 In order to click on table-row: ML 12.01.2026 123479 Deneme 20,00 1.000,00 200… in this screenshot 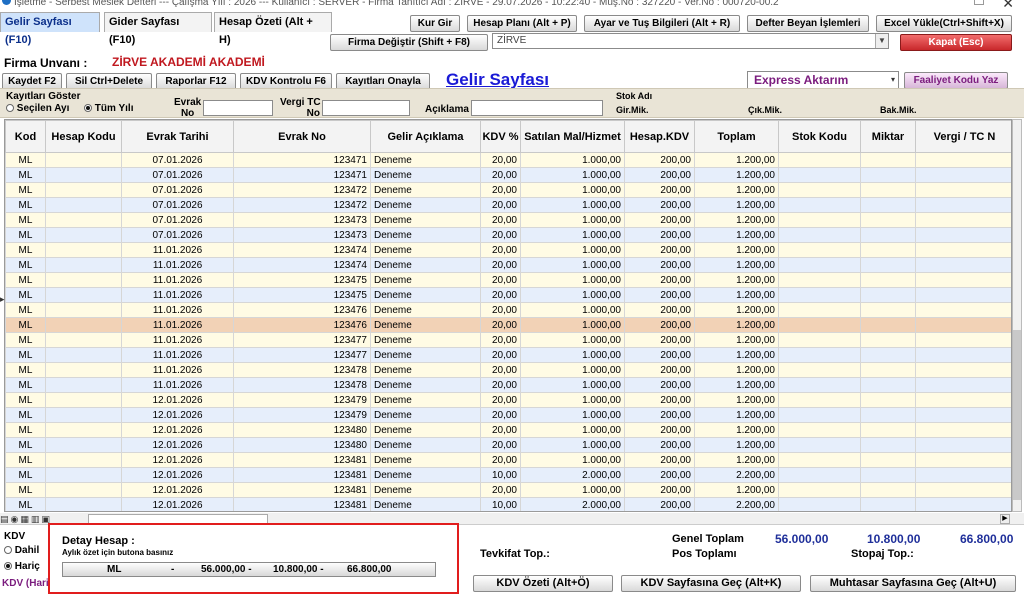, I will do `click(508, 415)`.